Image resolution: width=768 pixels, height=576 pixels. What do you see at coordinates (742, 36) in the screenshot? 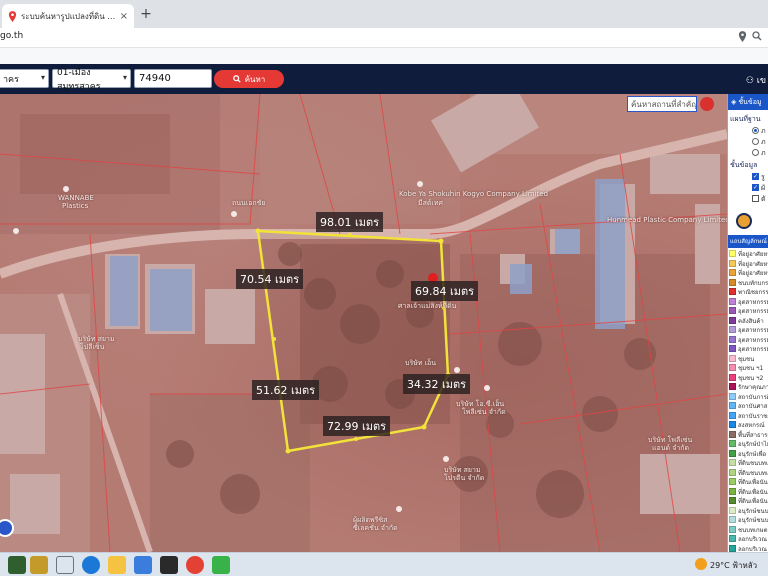
I see `location-icon` at bounding box center [742, 36].